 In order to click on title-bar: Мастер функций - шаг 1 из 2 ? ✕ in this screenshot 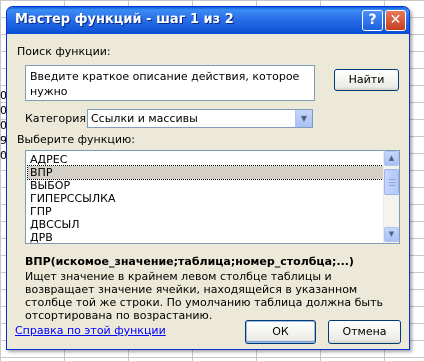, I will do `click(208, 20)`.